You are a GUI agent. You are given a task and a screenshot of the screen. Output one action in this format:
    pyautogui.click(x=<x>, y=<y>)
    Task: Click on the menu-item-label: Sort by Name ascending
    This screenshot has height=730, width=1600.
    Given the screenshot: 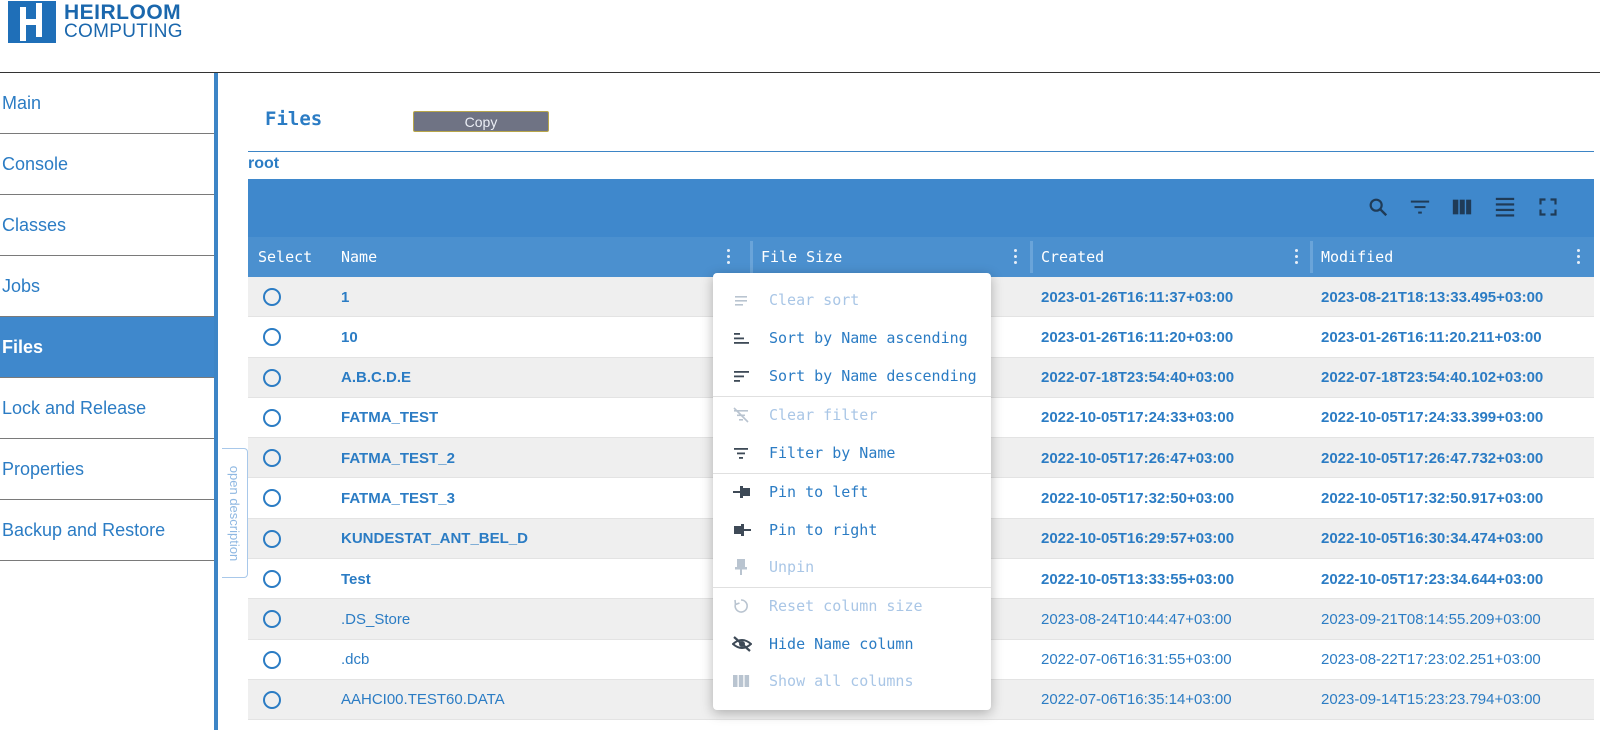 What is the action you would take?
    pyautogui.click(x=868, y=338)
    